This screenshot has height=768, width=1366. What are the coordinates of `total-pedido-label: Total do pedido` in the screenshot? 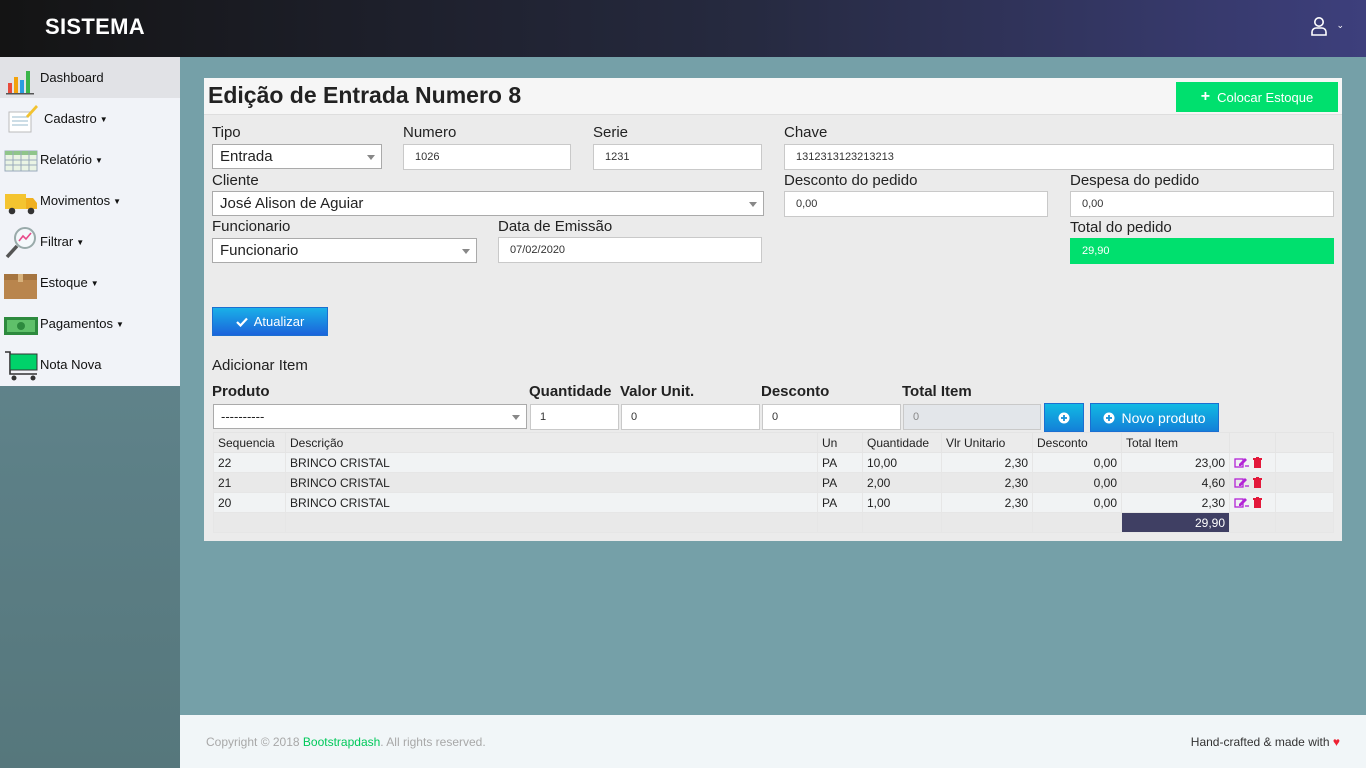 It's located at (1121, 227).